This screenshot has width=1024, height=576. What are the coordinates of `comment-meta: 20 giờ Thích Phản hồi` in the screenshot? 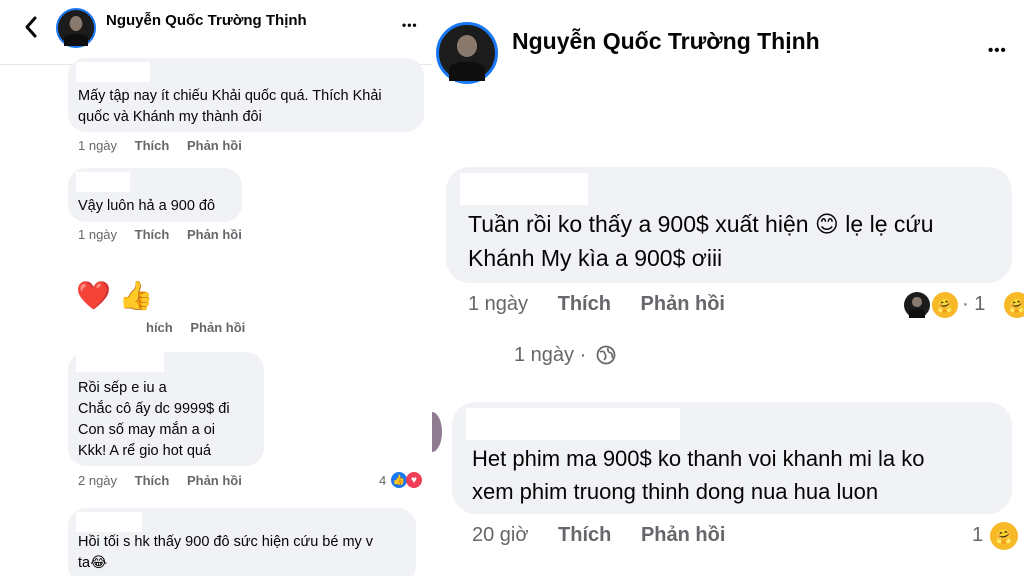 It's located at (598, 535).